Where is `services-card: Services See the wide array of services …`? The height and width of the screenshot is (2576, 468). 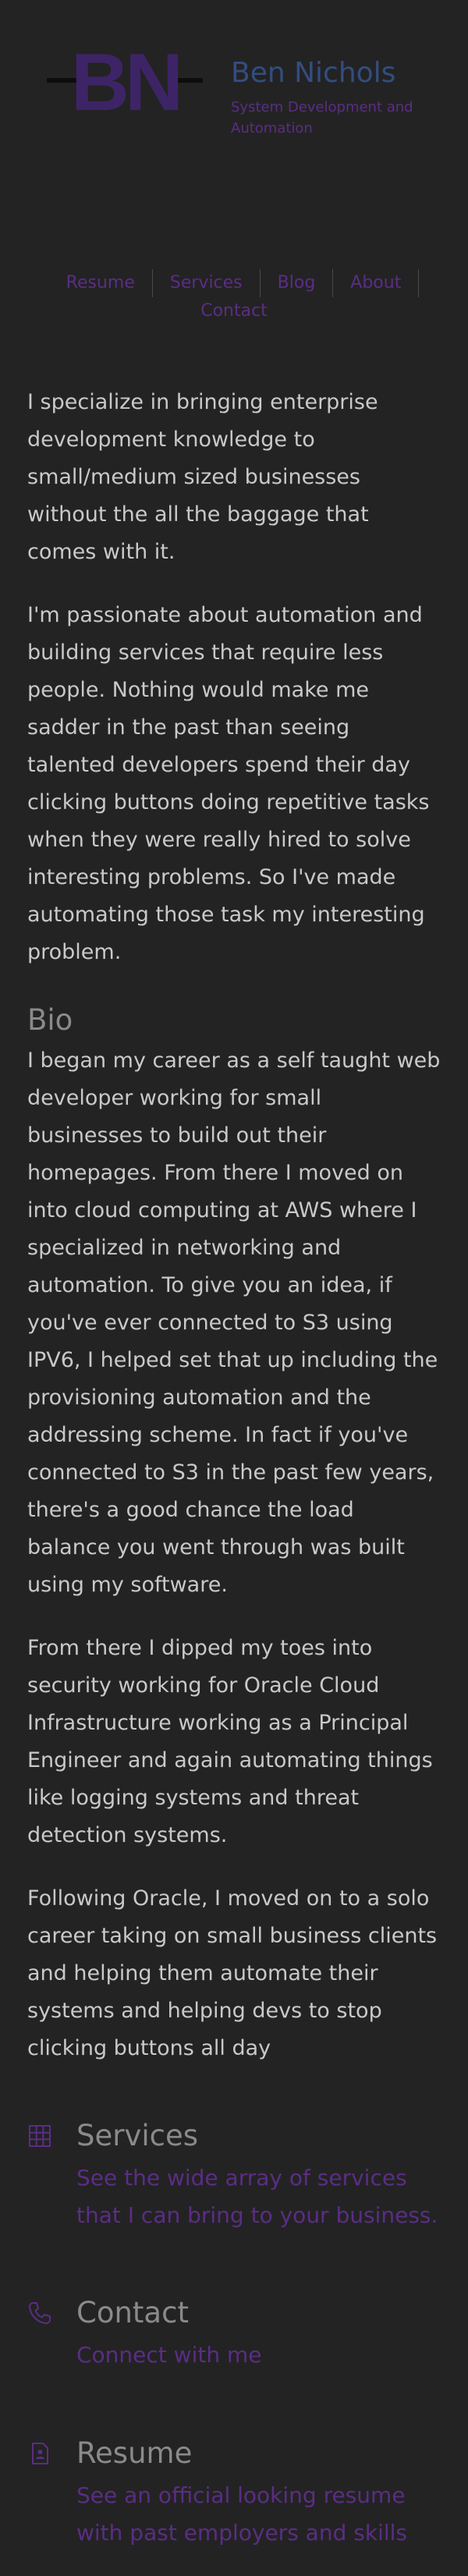
services-card: Services See the wide array of services … is located at coordinates (234, 2173).